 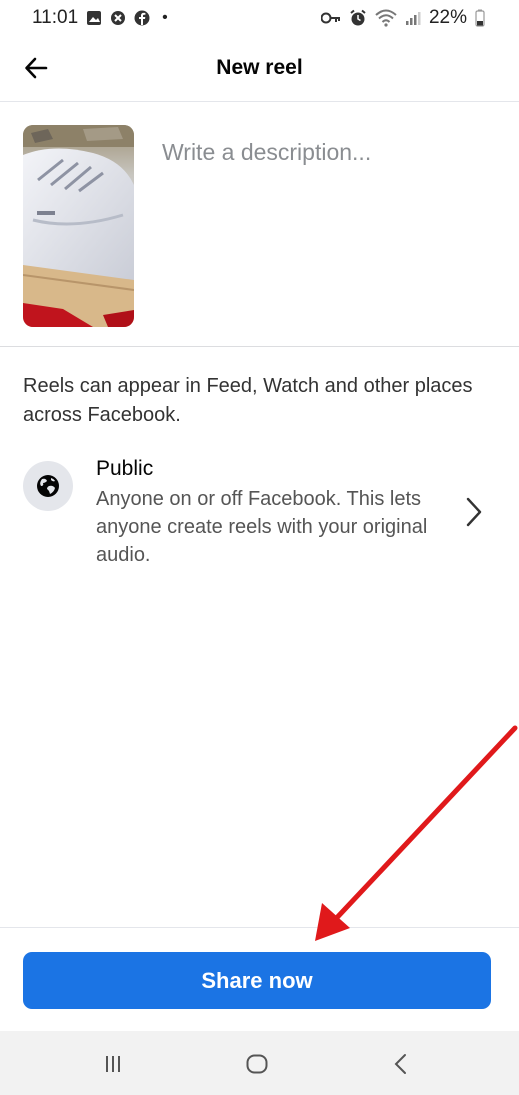 I want to click on back-icon, so click(x=400, y=1064).